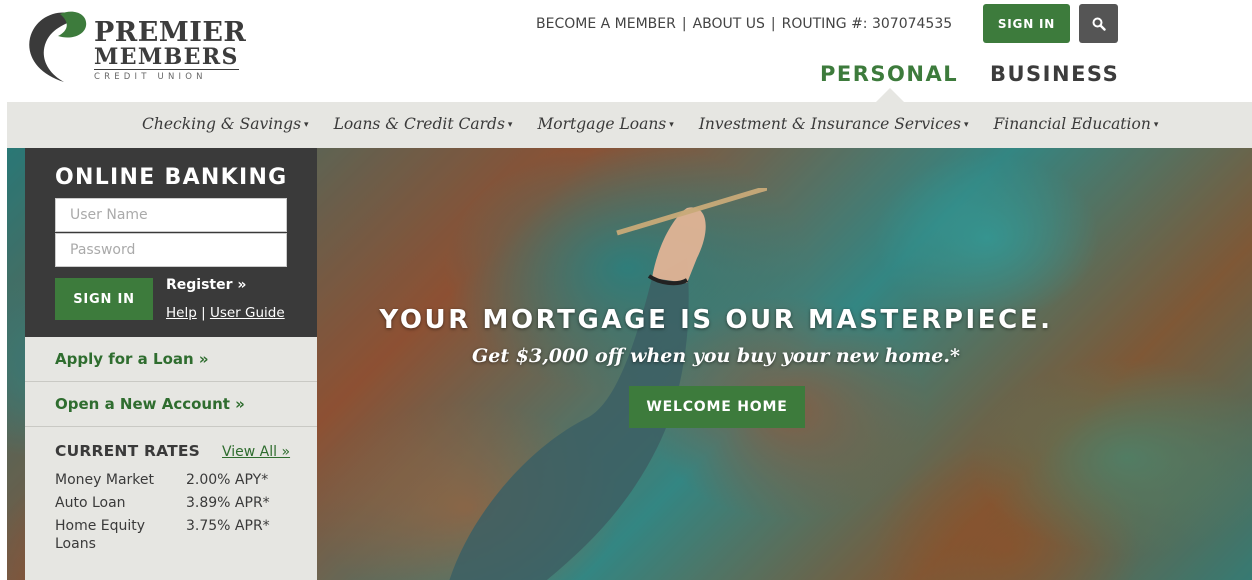 The width and height of the screenshot is (1252, 580). What do you see at coordinates (867, 24) in the screenshot?
I see `routing-number: ROUTING #: 307074535` at bounding box center [867, 24].